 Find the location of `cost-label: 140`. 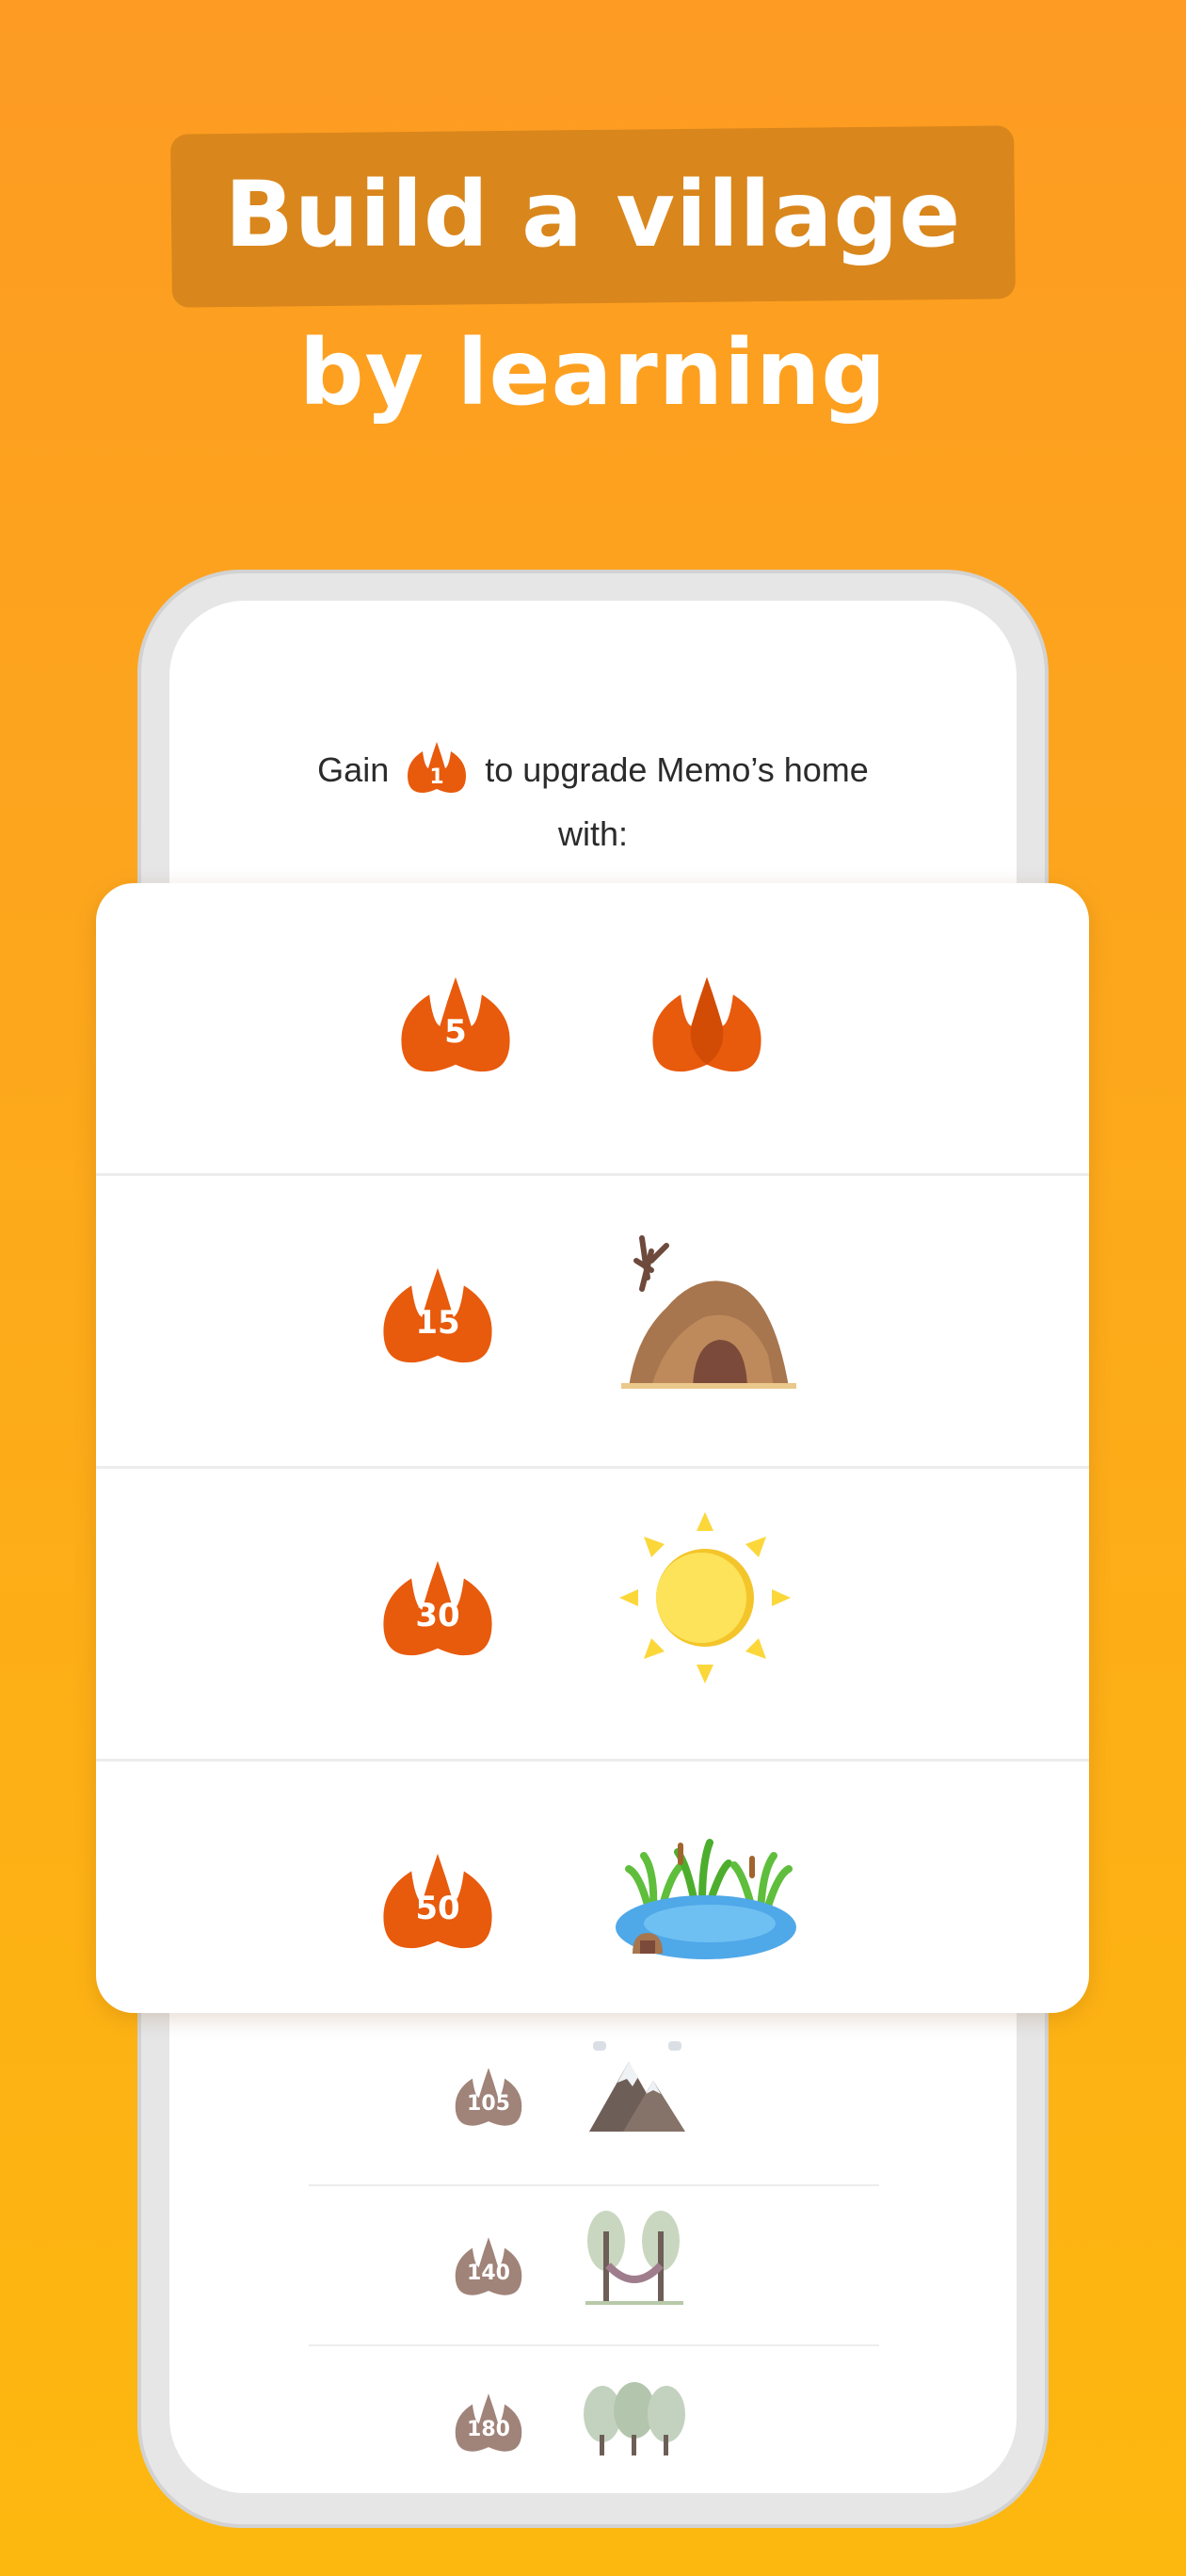

cost-label: 140 is located at coordinates (488, 2273).